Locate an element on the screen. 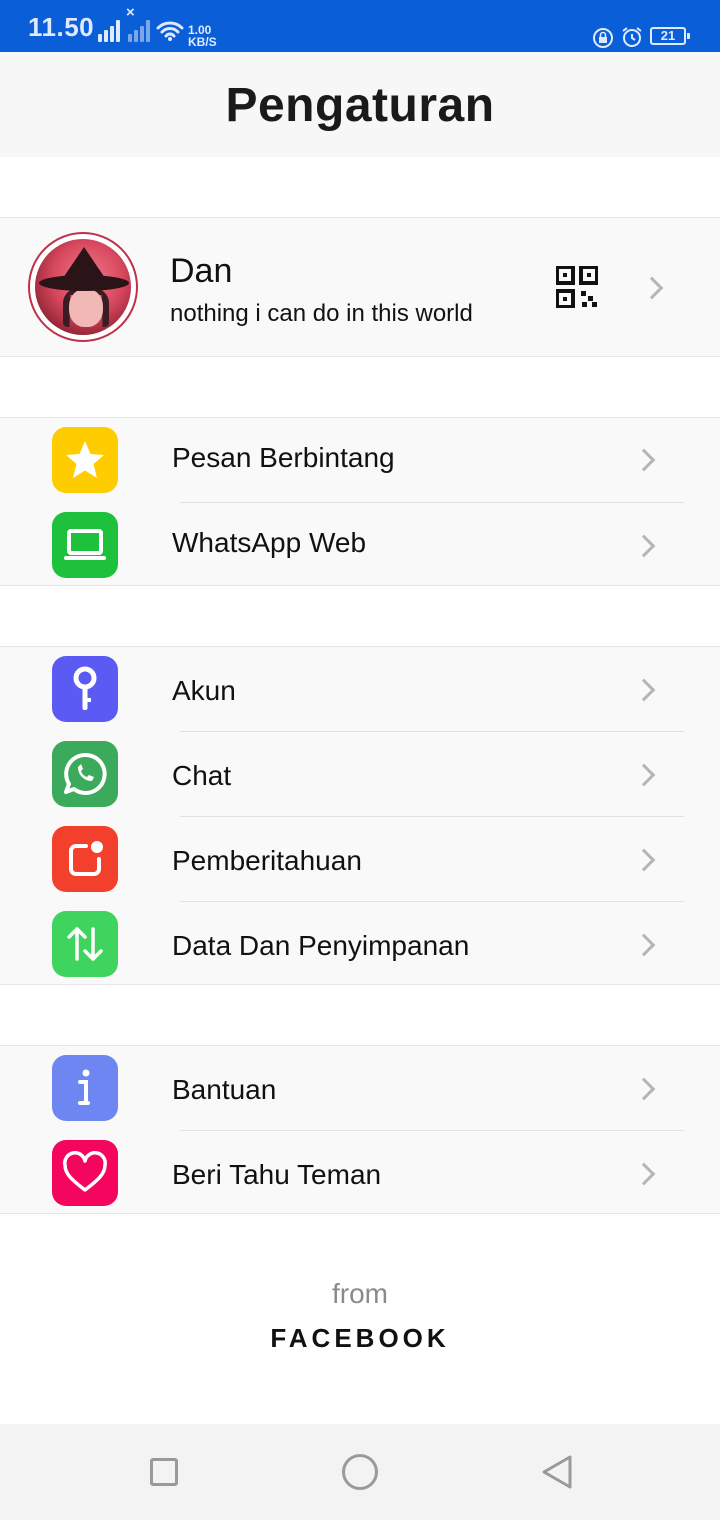 This screenshot has height=1520, width=720. page-title: Pengaturan is located at coordinates (360, 105).